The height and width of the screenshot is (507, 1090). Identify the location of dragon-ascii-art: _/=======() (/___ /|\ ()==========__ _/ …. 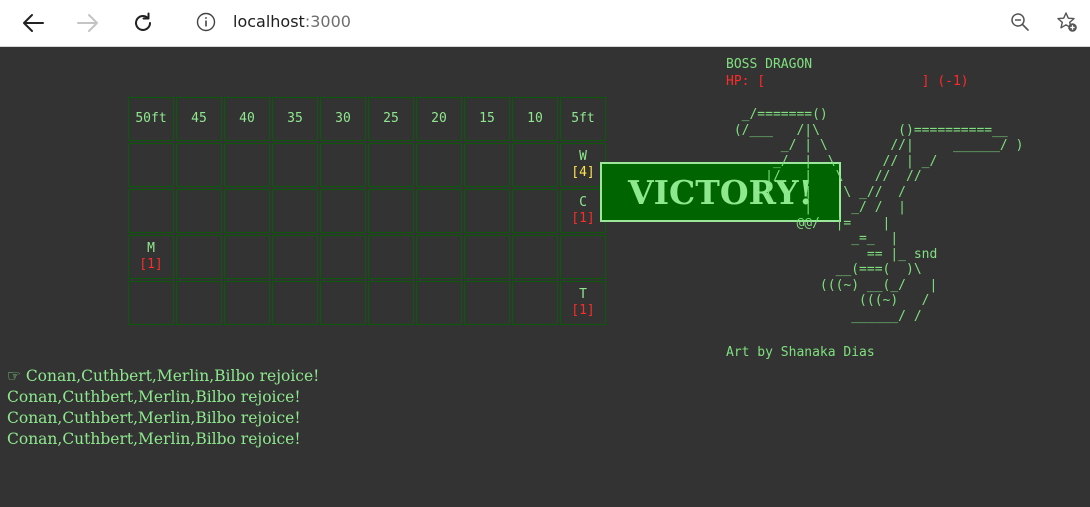
(878, 215).